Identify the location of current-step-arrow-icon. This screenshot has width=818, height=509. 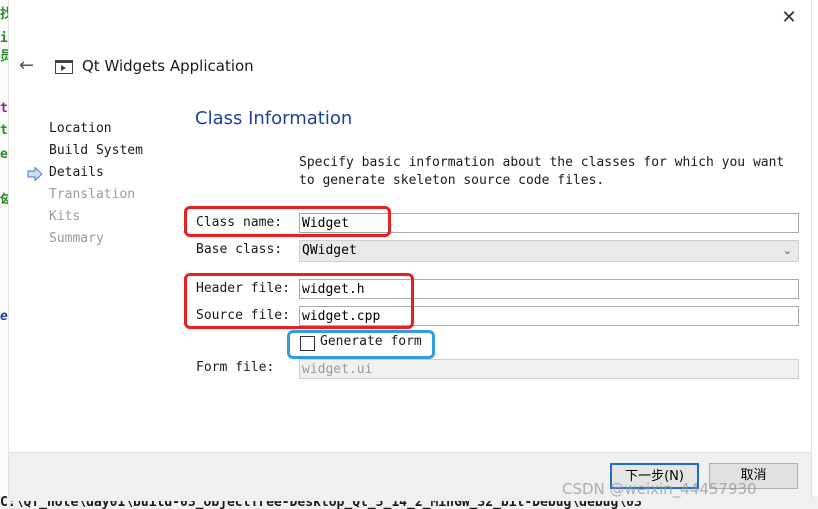
(35, 174).